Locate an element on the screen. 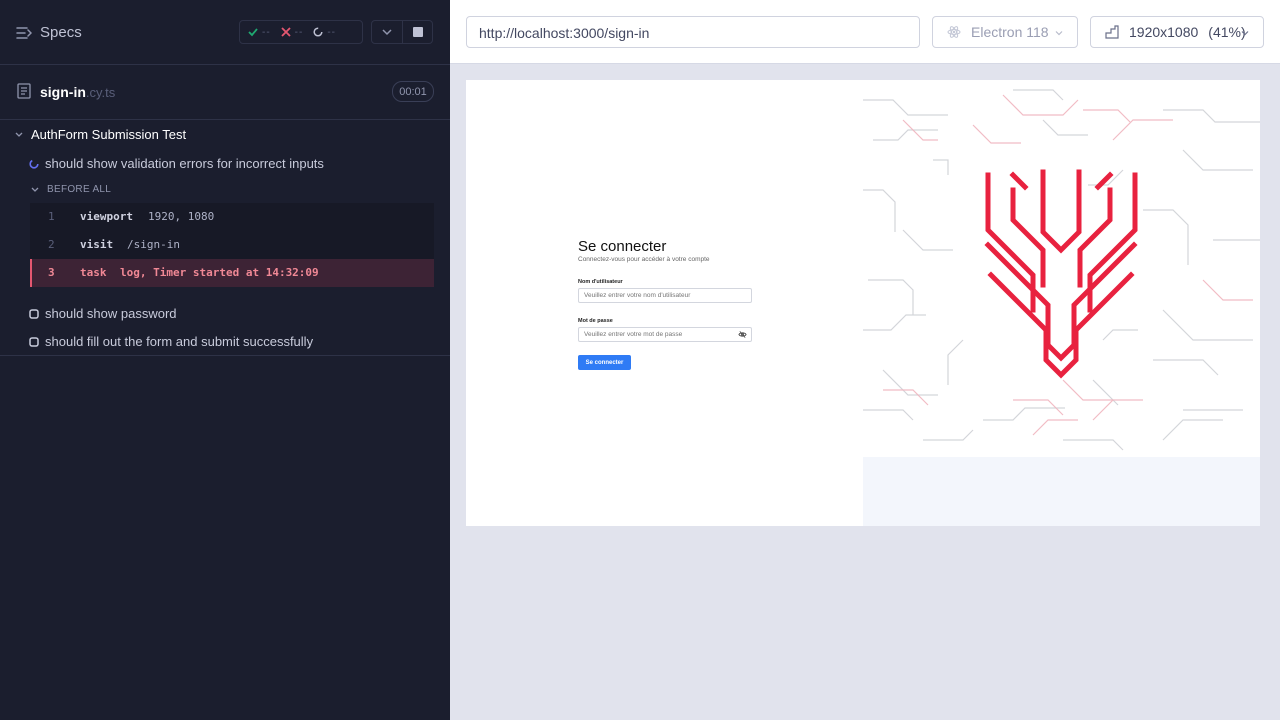 Image resolution: width=1280 pixels, height=720 pixels. toggle-auto-scroll-button is located at coordinates (387, 32).